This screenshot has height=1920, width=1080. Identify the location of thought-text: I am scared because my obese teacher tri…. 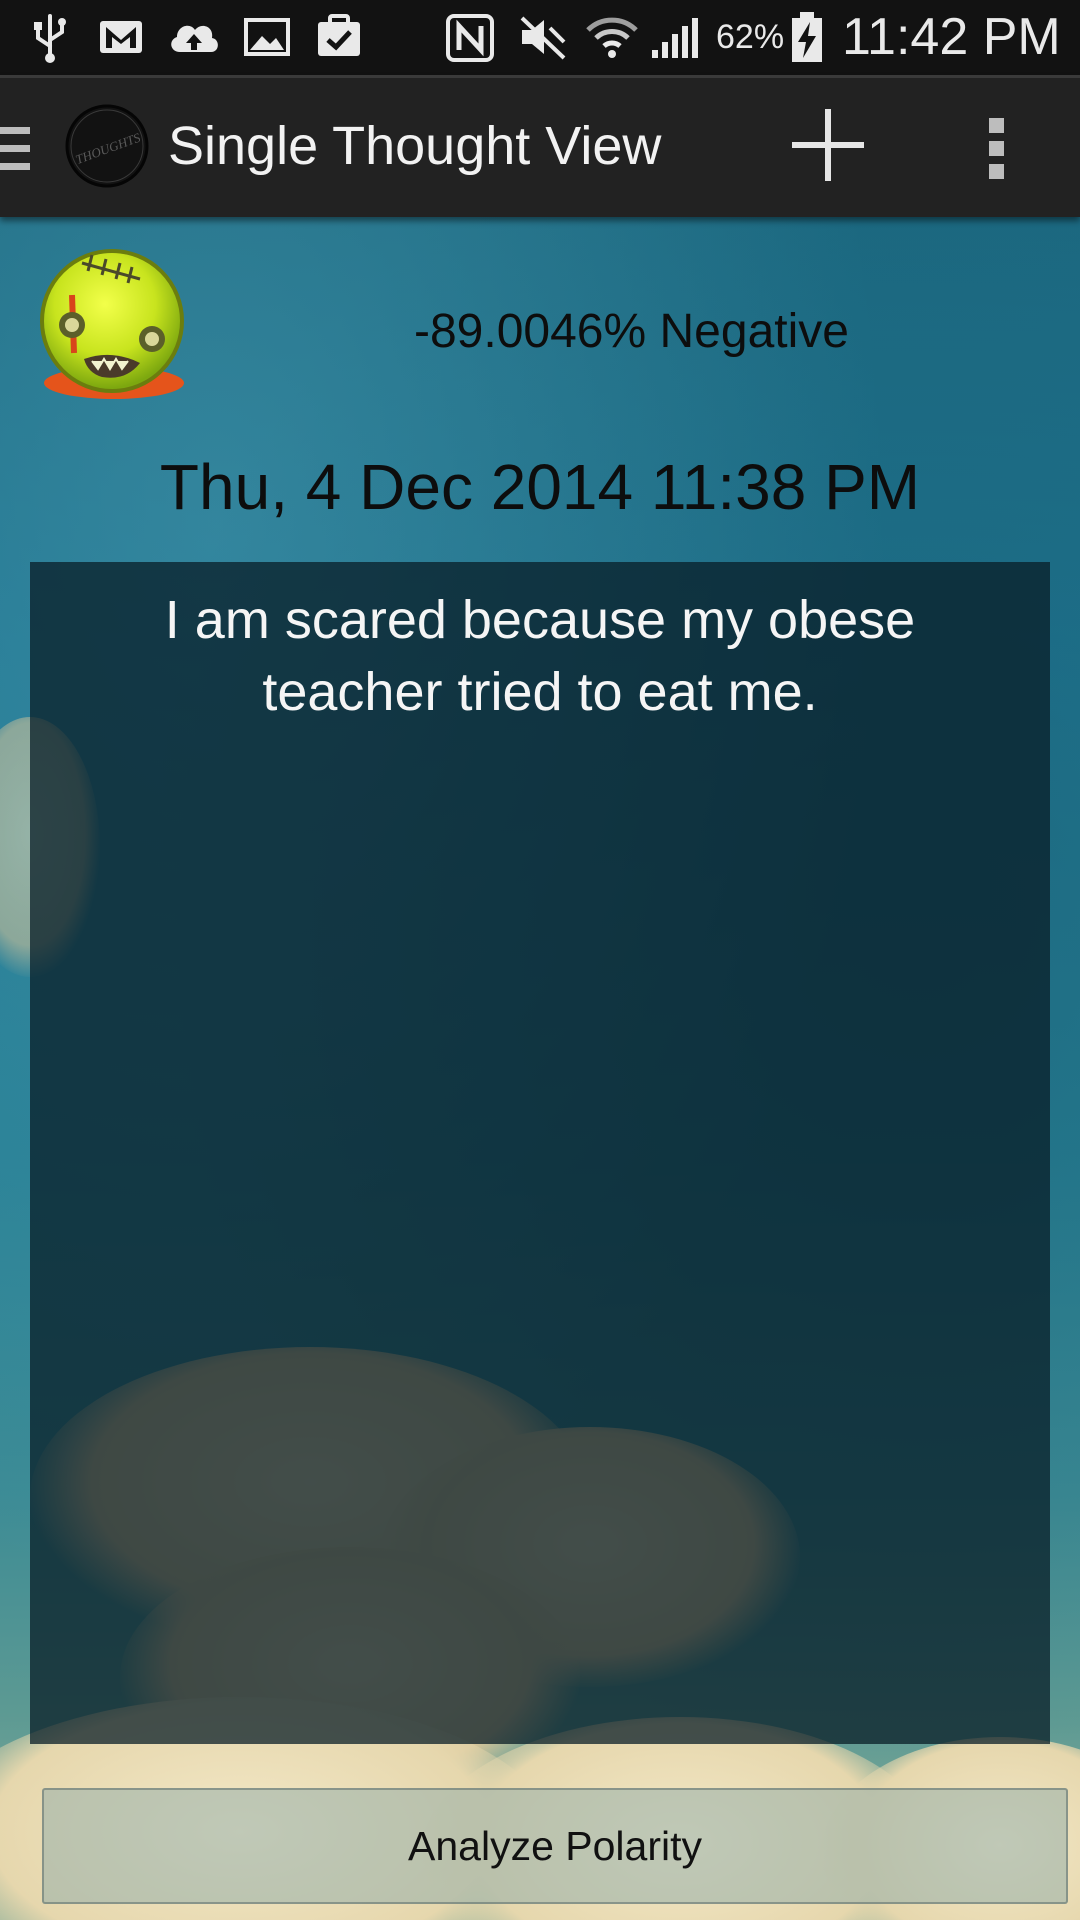
(540, 656).